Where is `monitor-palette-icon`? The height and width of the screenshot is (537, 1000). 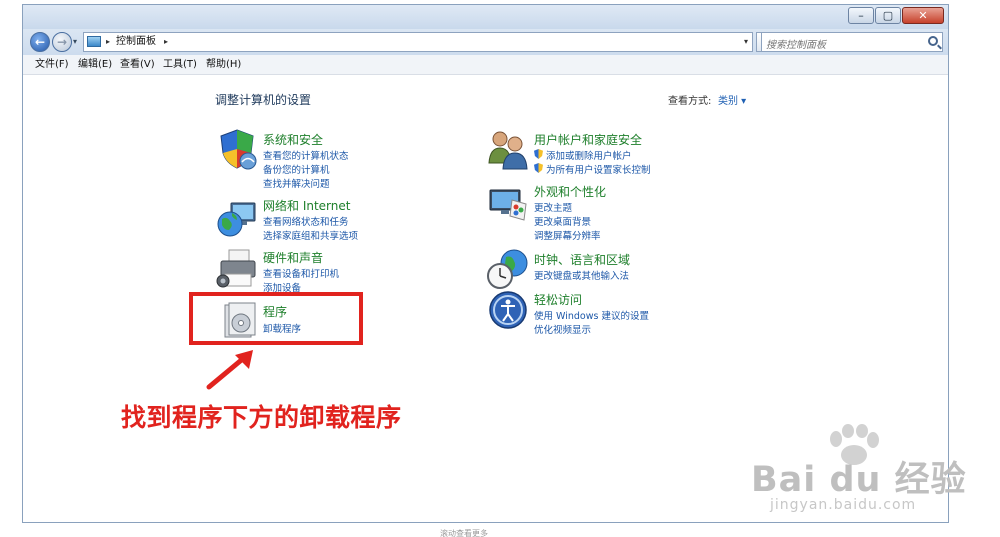
monitor-palette-icon is located at coordinates (508, 204).